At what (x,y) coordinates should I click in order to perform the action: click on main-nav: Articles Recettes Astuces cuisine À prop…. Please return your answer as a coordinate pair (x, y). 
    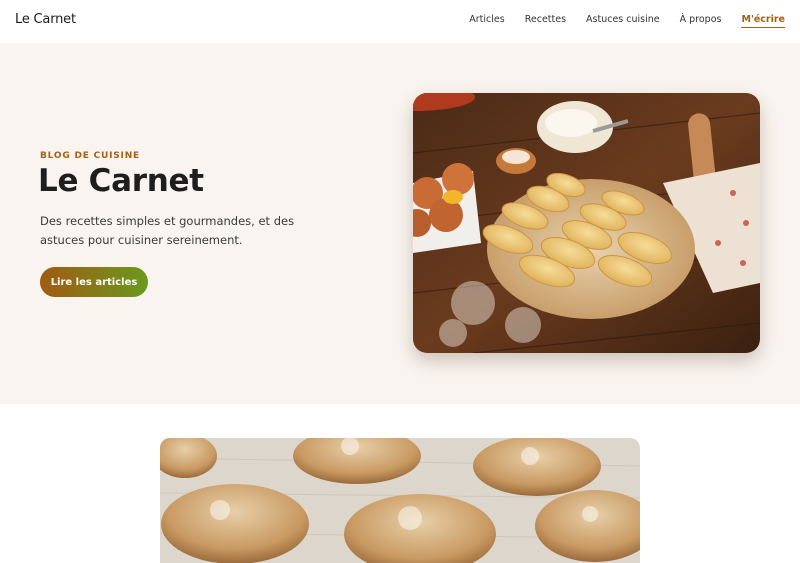
    Looking at the image, I should click on (627, 21).